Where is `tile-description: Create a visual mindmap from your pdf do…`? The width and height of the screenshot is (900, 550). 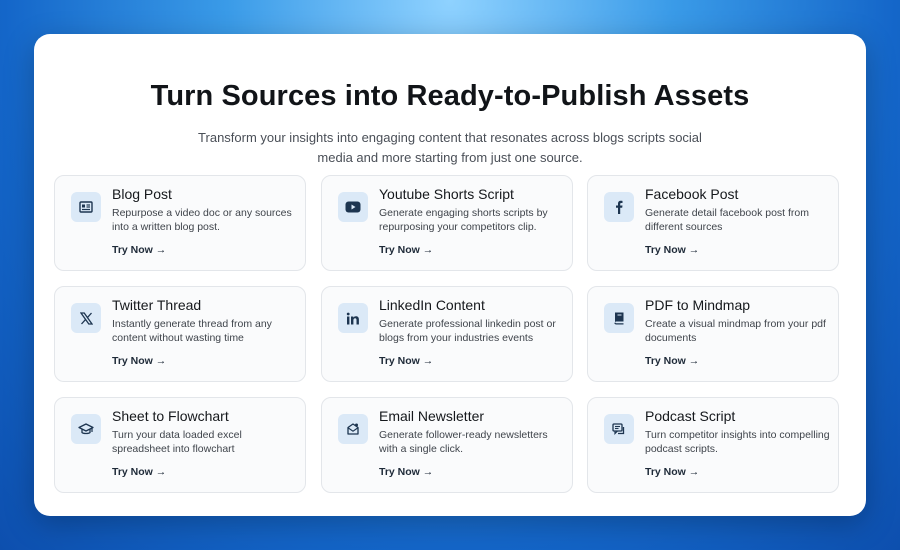 tile-description: Create a visual mindmap from your pdf do… is located at coordinates (735, 331).